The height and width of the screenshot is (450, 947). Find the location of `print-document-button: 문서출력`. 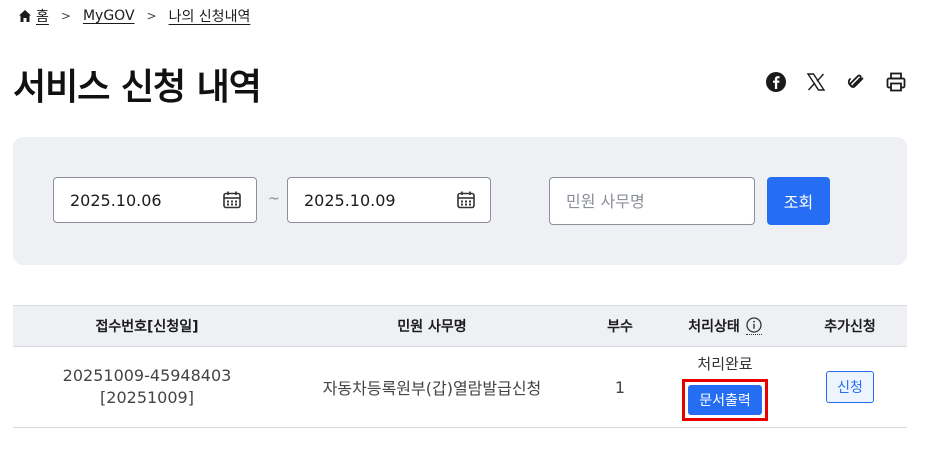

print-document-button: 문서출력 is located at coordinates (725, 400).